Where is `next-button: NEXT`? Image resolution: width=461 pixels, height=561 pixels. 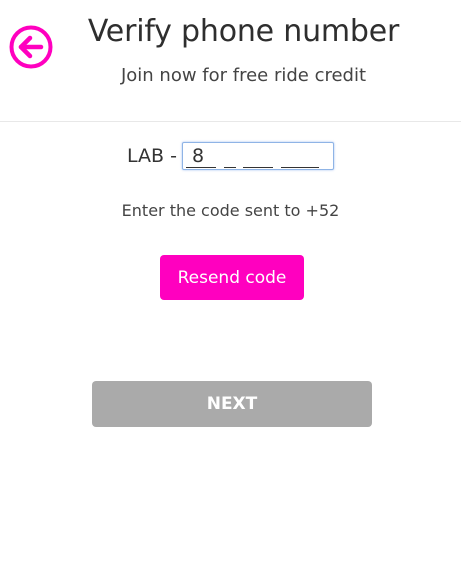
next-button: NEXT is located at coordinates (232, 404).